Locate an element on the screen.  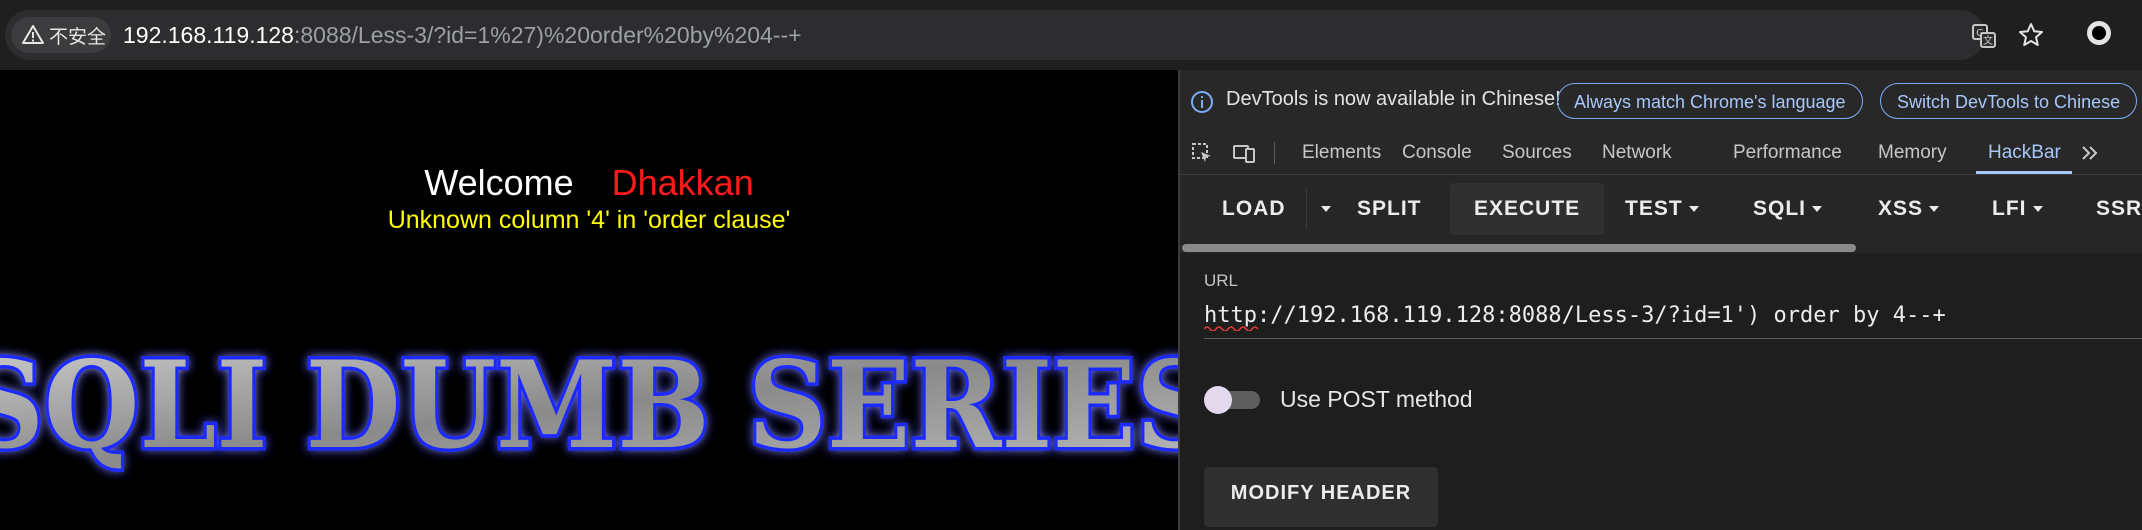
xss-menu-button: XSS is located at coordinates (1909, 209).